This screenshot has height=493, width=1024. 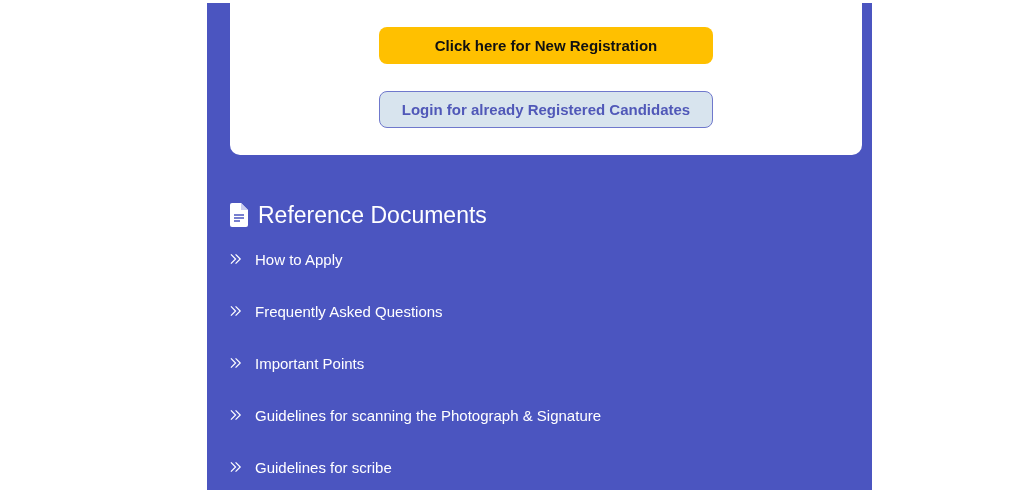 I want to click on document-link: How to Apply, so click(x=299, y=259).